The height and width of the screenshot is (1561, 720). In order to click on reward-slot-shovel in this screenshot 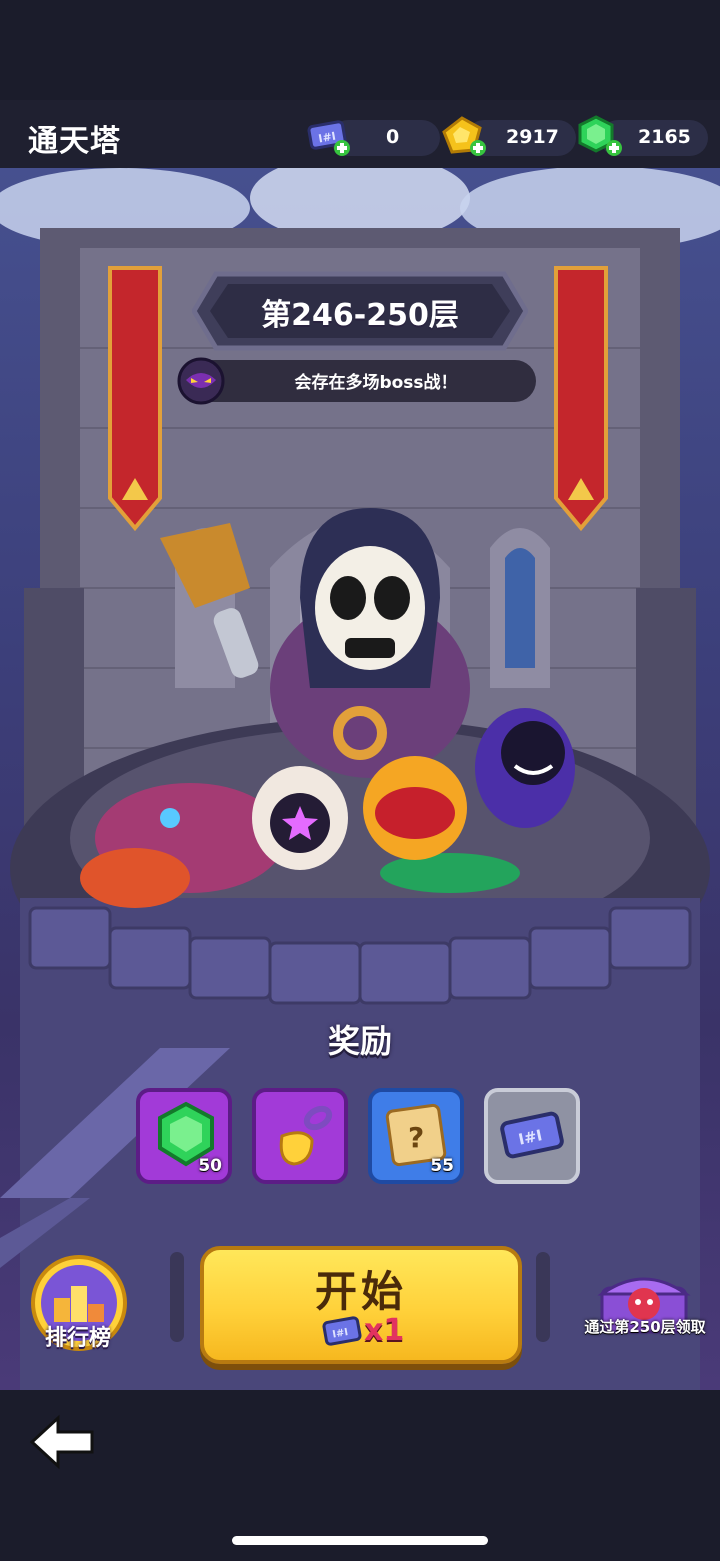, I will do `click(300, 1136)`.